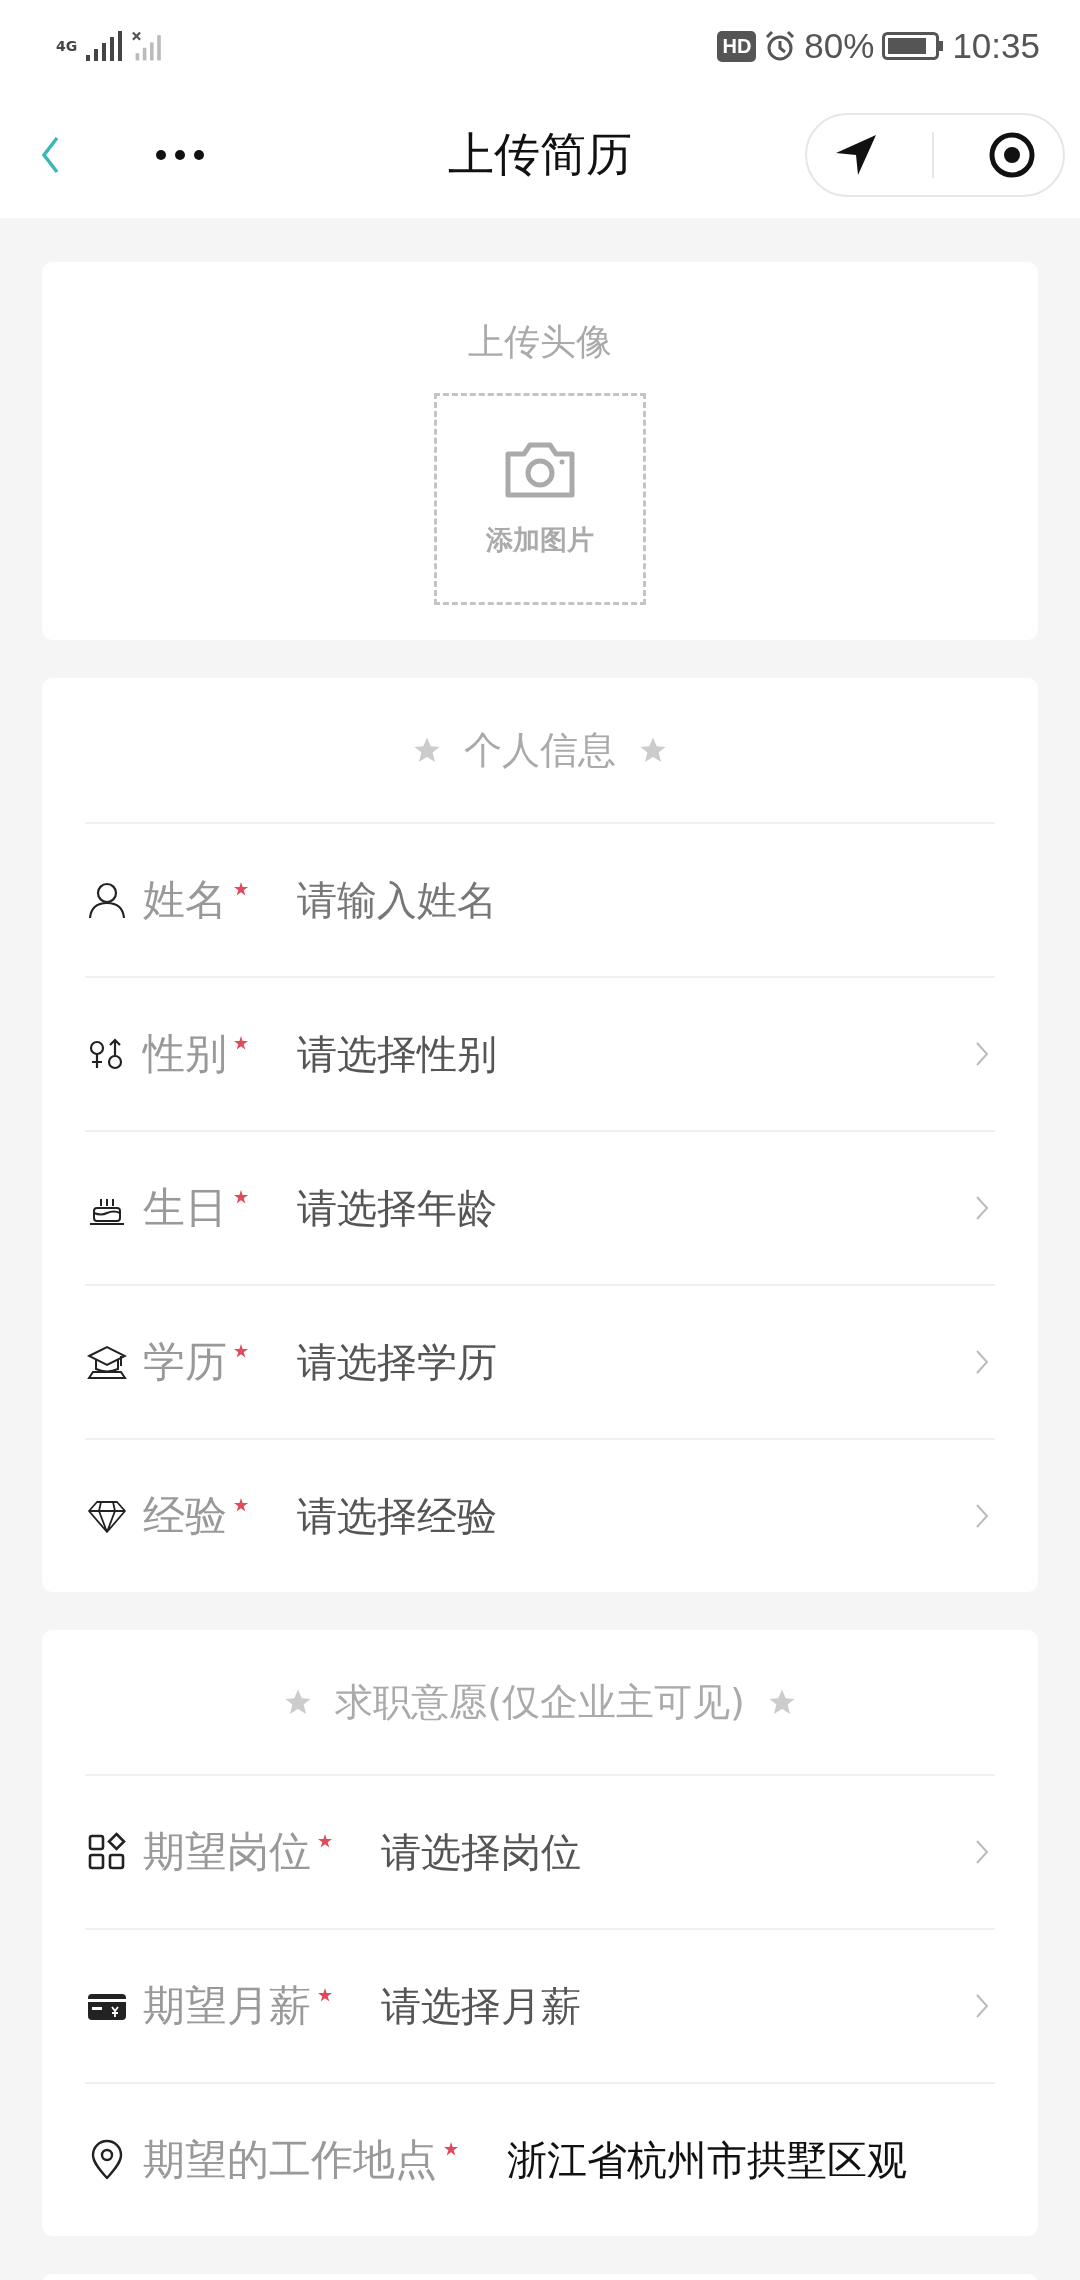  What do you see at coordinates (913, 46) in the screenshot?
I see `battery-icon` at bounding box center [913, 46].